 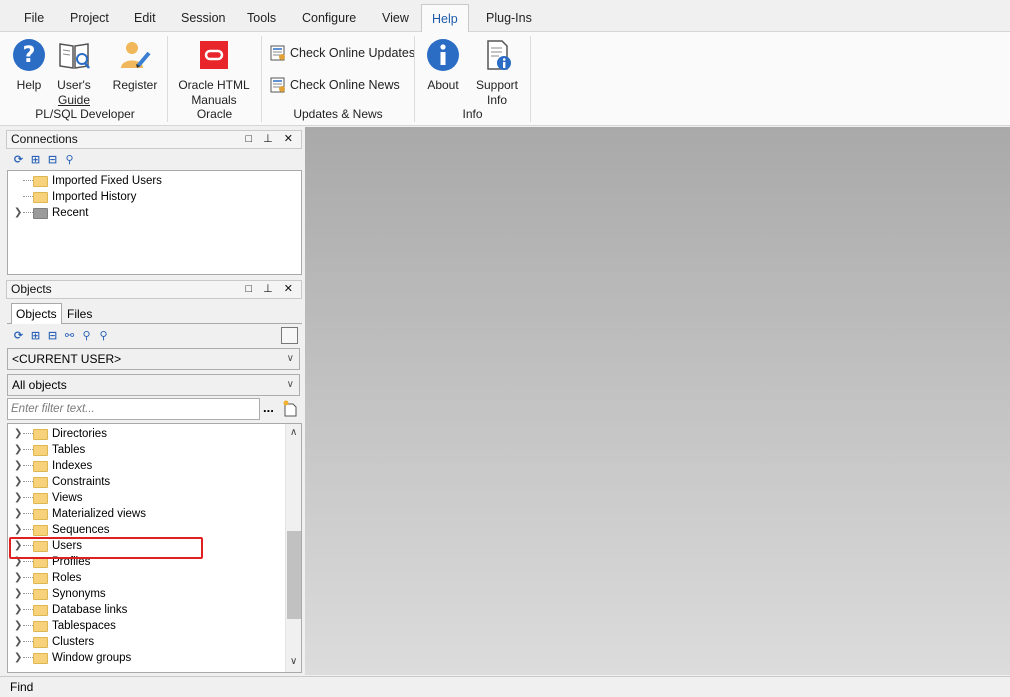 I want to click on tree-node: Imported History, so click(x=153, y=197).